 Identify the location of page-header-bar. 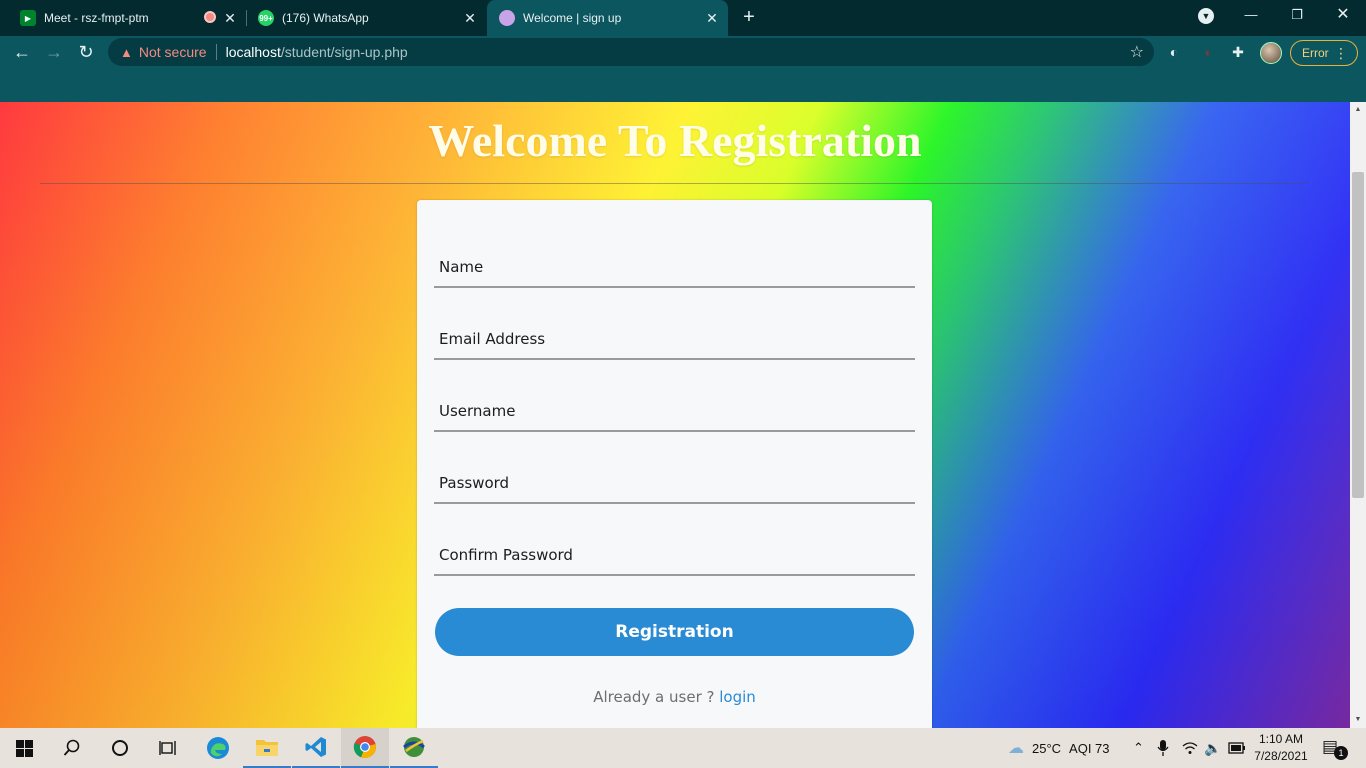
(683, 85).